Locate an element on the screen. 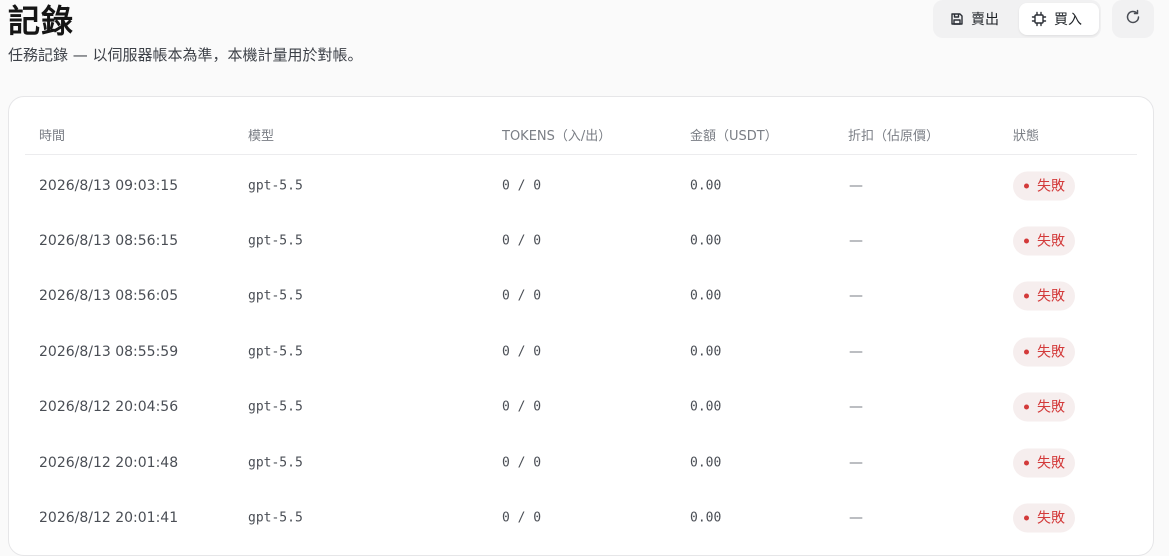  refresh-icon is located at coordinates (1133, 19).